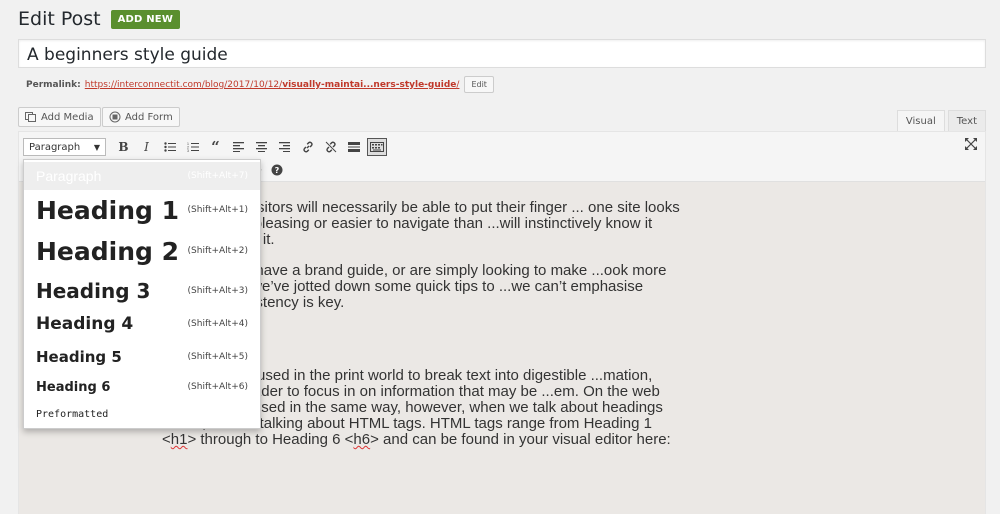 The height and width of the screenshot is (514, 1000). I want to click on format-option-heading-3: Heading 3 (Shift+Alt+3), so click(142, 291).